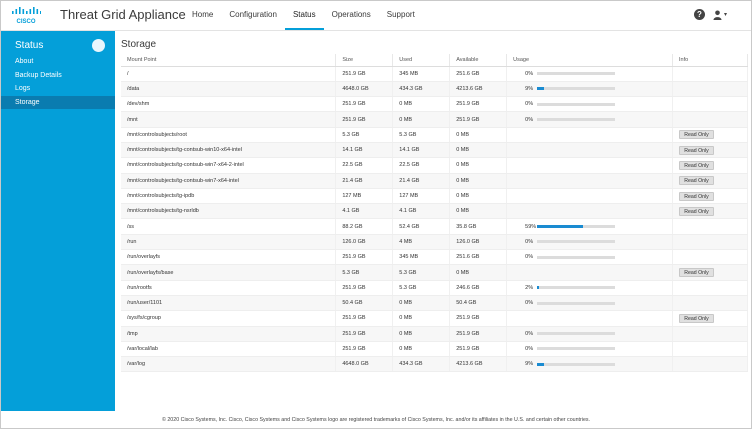  What do you see at coordinates (364, 211) in the screenshot?
I see `size-cell: 4.1 GB` at bounding box center [364, 211].